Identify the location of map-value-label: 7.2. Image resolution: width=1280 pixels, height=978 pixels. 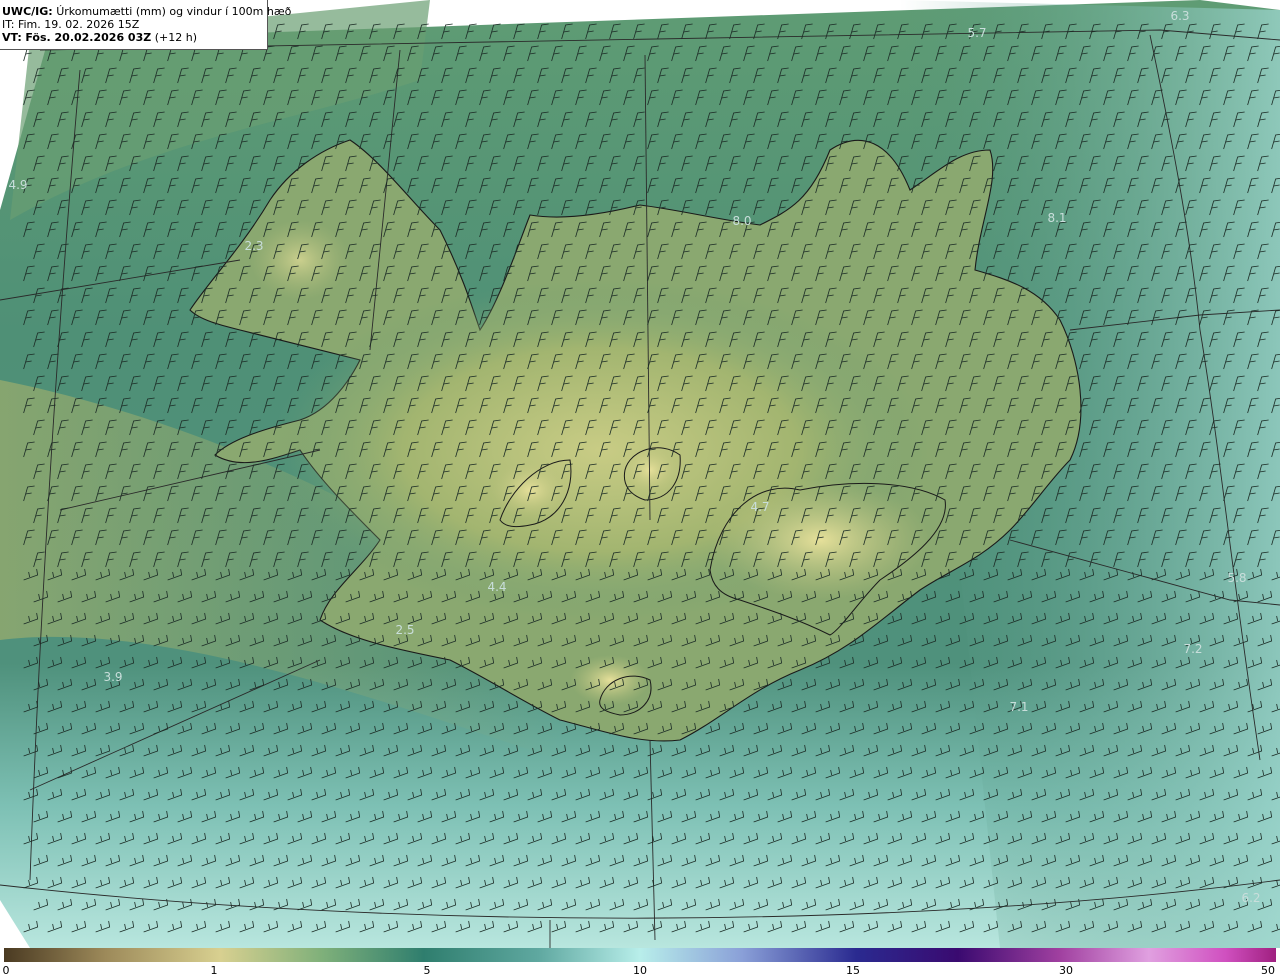
(1193, 649).